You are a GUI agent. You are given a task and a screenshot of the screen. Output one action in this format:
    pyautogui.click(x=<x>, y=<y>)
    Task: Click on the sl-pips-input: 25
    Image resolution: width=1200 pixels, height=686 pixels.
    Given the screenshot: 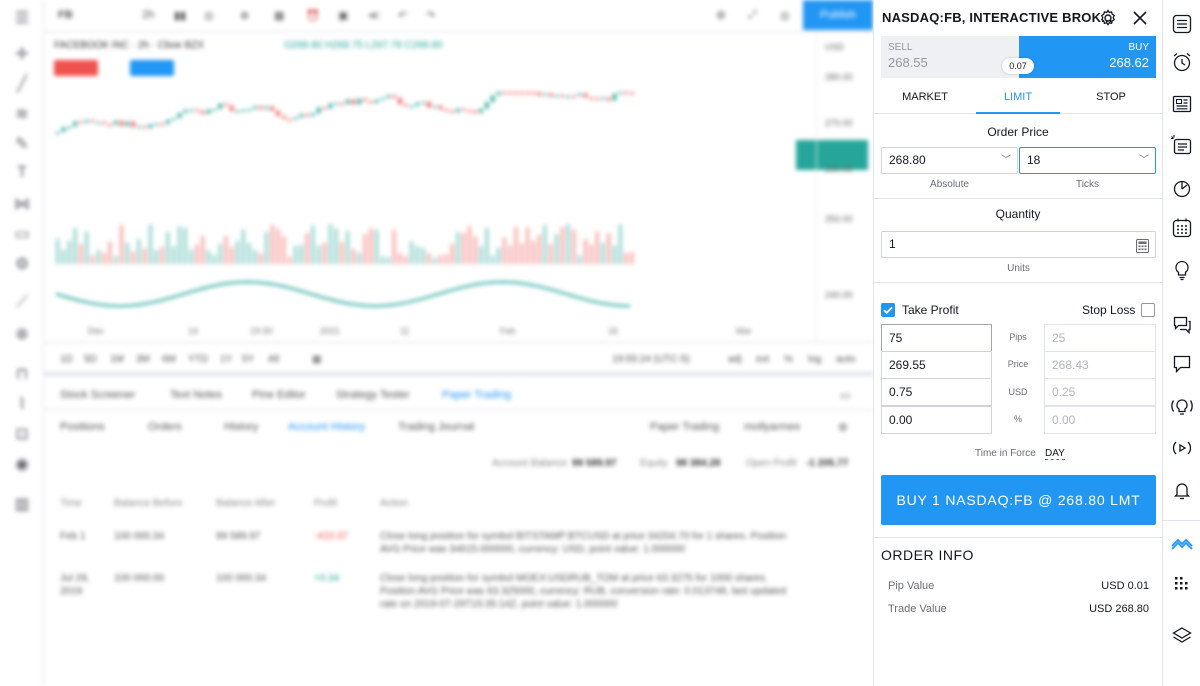 What is the action you would take?
    pyautogui.click(x=1100, y=338)
    